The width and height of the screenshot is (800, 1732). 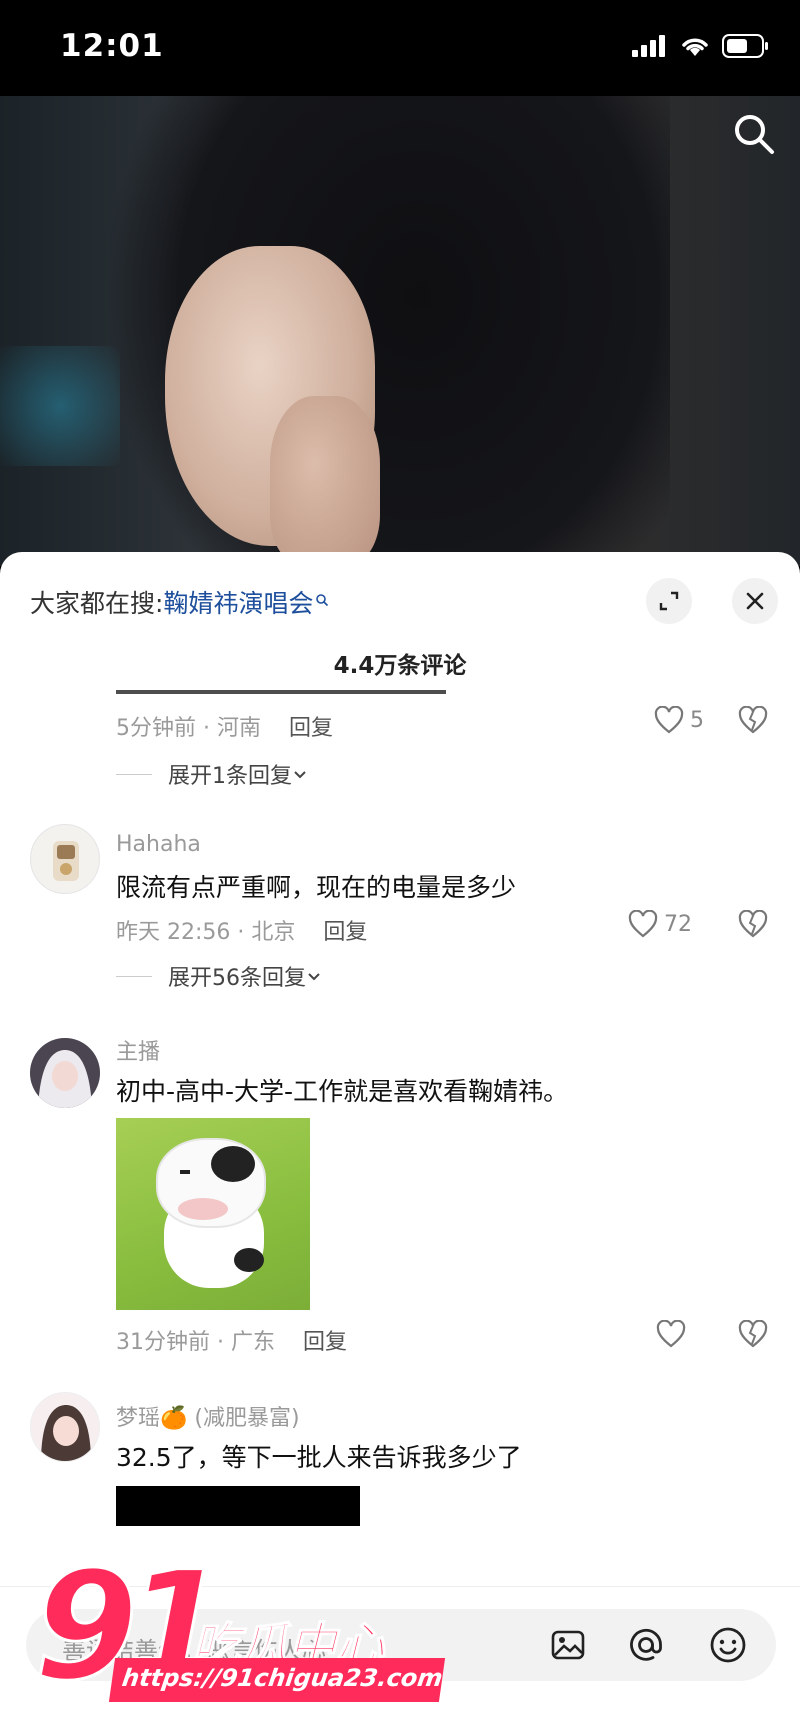 What do you see at coordinates (60, 406) in the screenshot?
I see `video-light` at bounding box center [60, 406].